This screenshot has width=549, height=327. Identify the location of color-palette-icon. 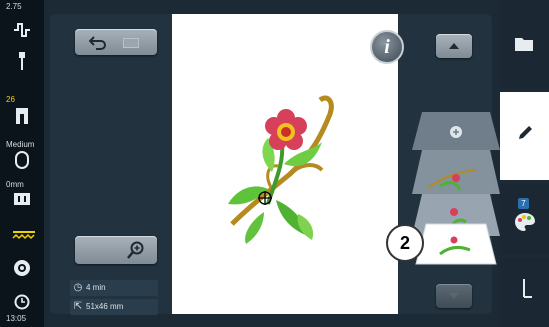
(525, 222).